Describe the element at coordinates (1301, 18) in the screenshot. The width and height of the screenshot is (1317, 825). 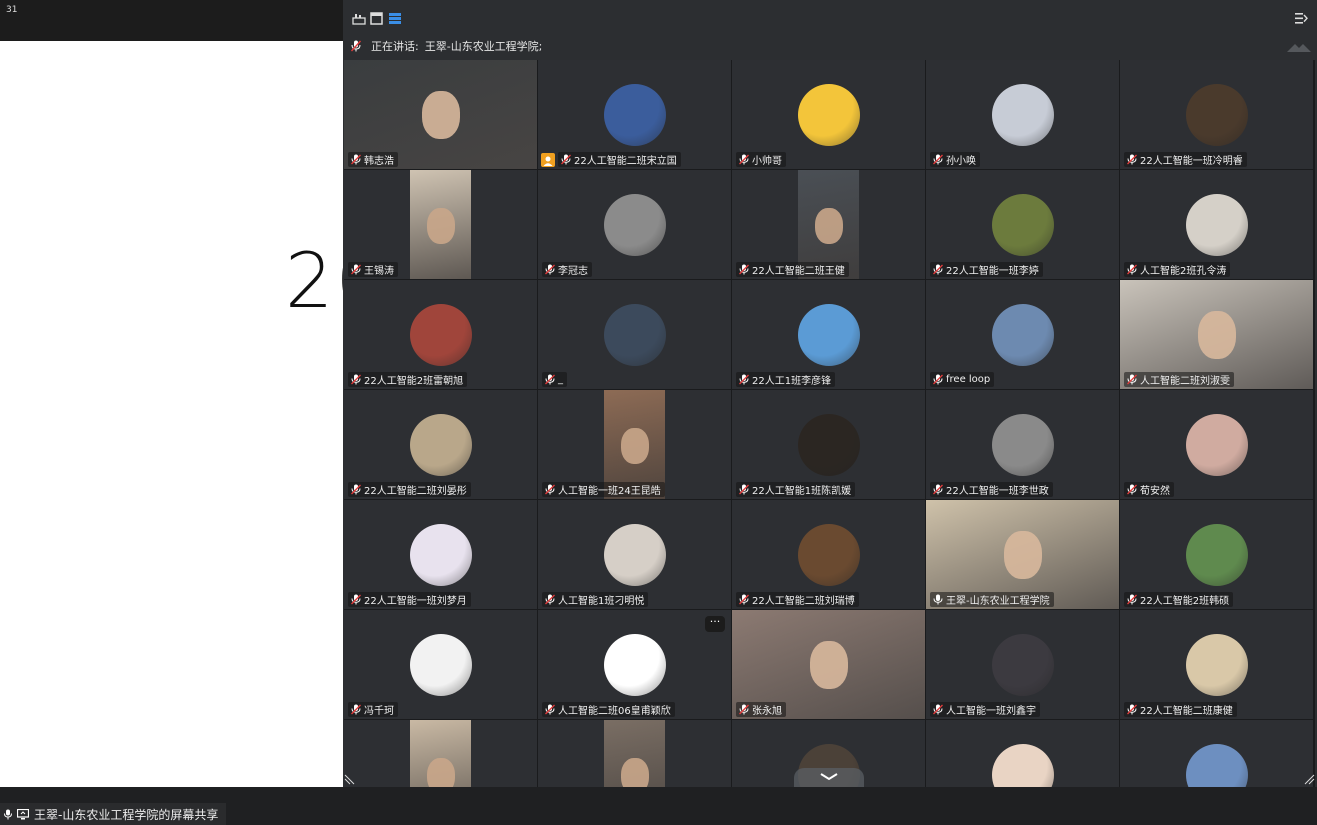
I see `collapse-panel-icon` at that location.